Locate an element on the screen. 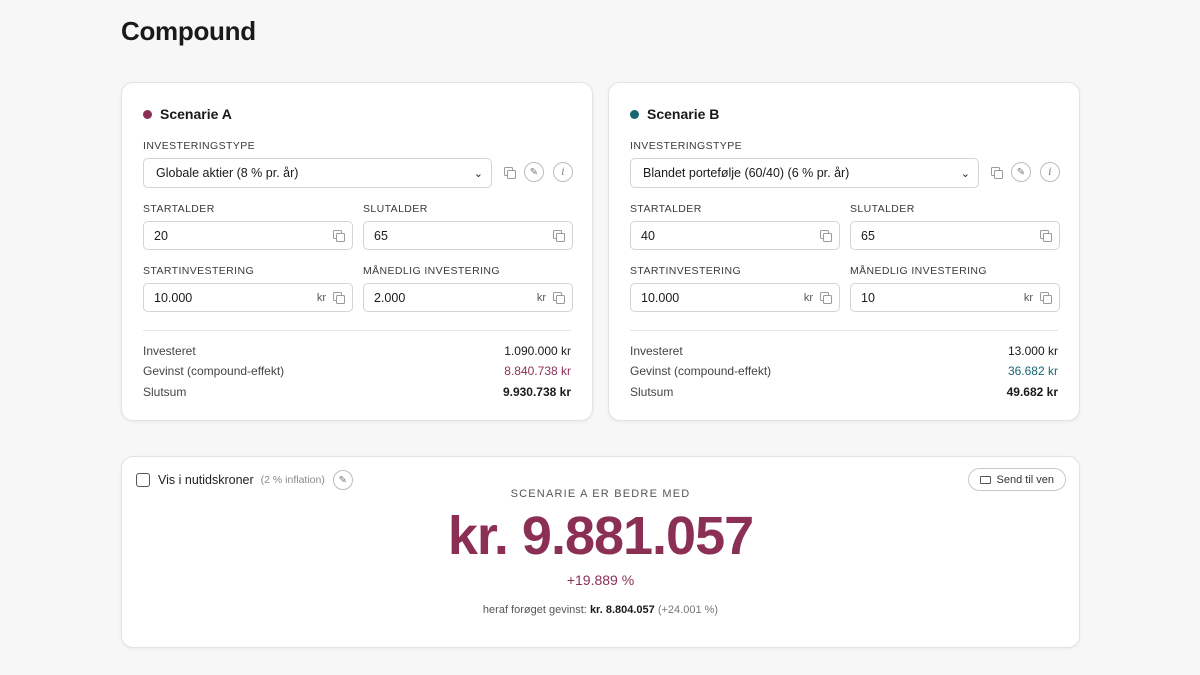 The height and width of the screenshot is (675, 1200). scenario-a-start-age-input: 20 is located at coordinates (248, 235).